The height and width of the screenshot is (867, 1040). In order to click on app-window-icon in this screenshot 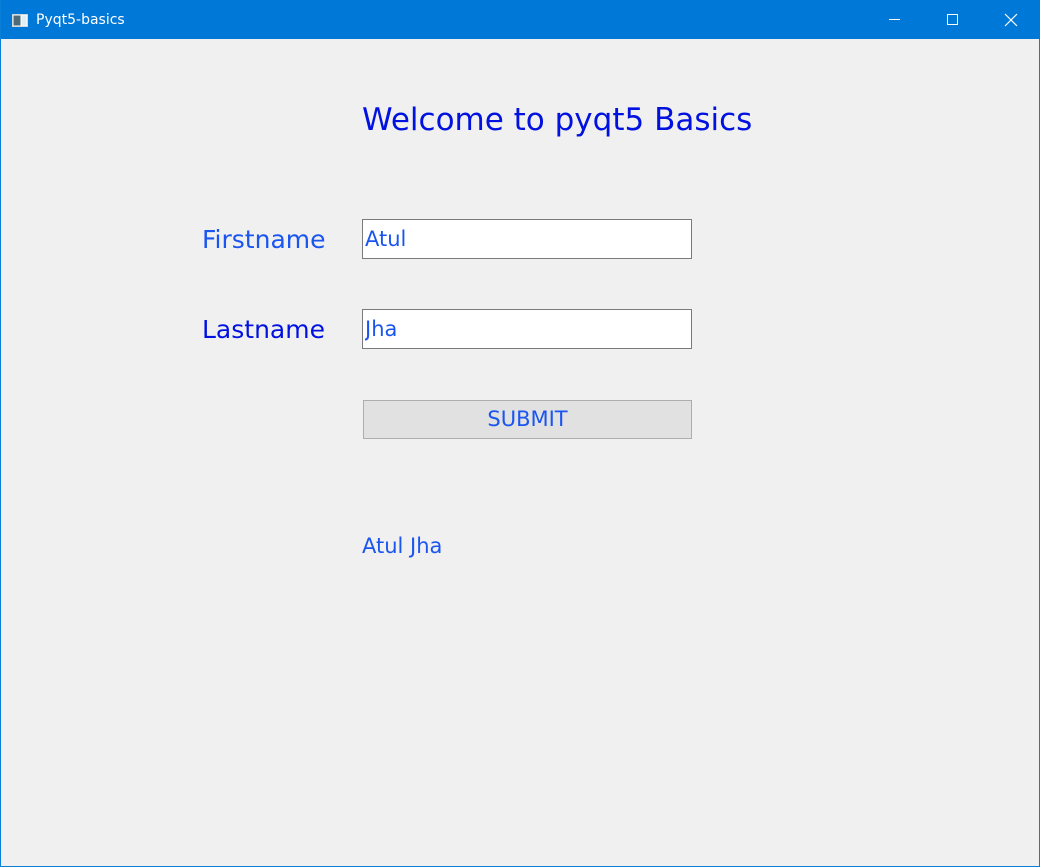, I will do `click(20, 19)`.